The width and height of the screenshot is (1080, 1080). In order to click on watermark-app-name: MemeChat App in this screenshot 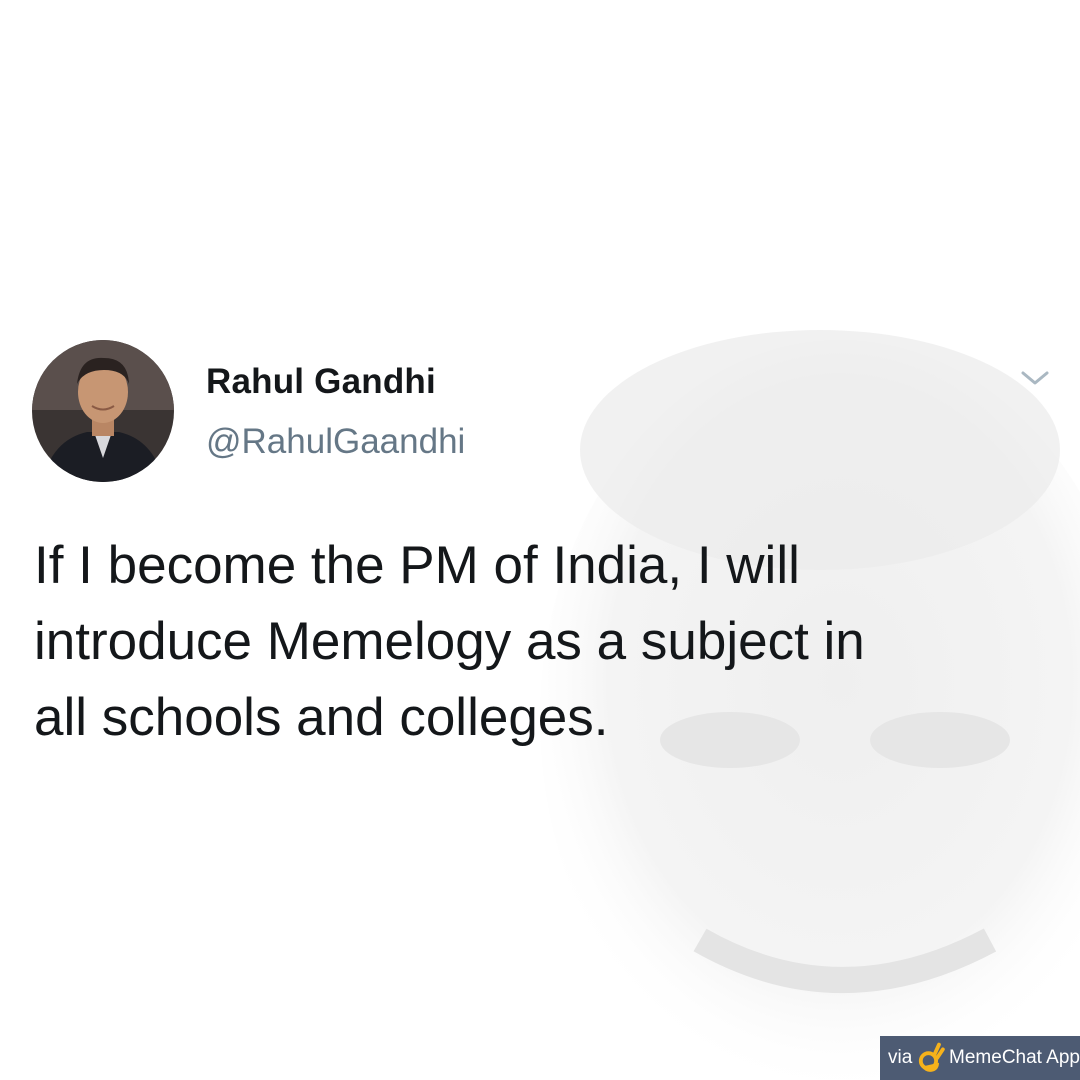, I will do `click(1014, 1057)`.